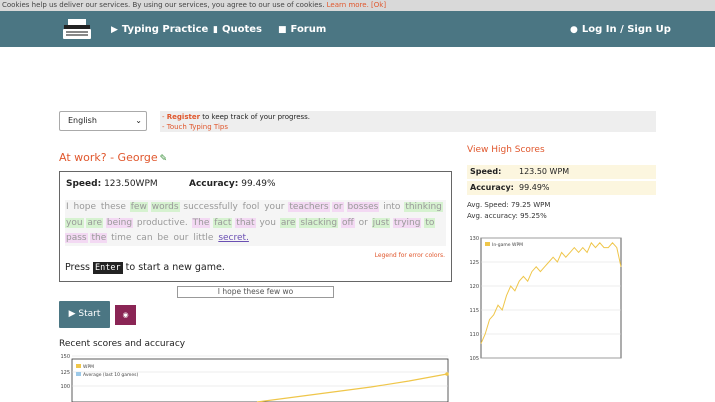  Describe the element at coordinates (544, 171) in the screenshot. I see `hs-speed-value: 123.50 WPM` at that location.